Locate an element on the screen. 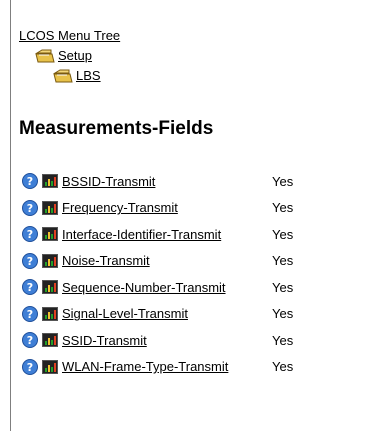  list-item: ? Signal-Level-Transmit Yes is located at coordinates (167, 314).